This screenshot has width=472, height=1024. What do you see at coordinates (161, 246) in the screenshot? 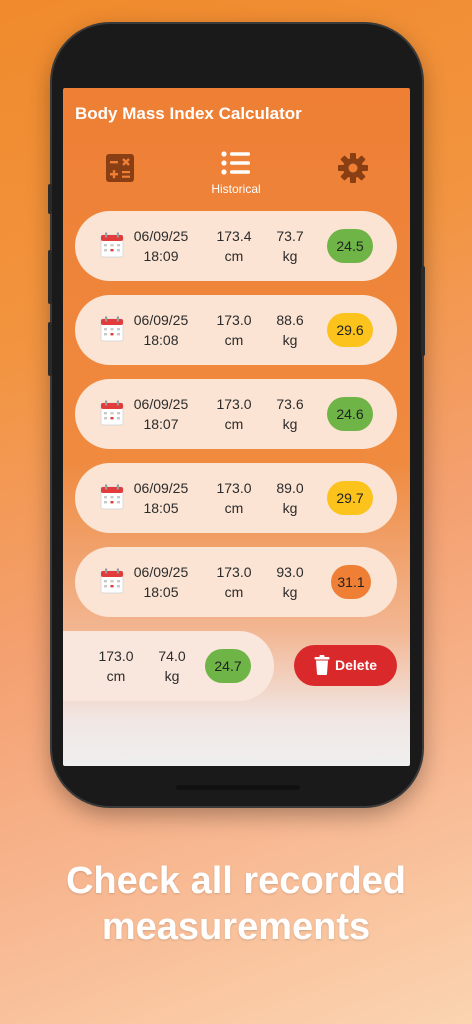
I see `record-datetime: 06/09/25 18:09` at bounding box center [161, 246].